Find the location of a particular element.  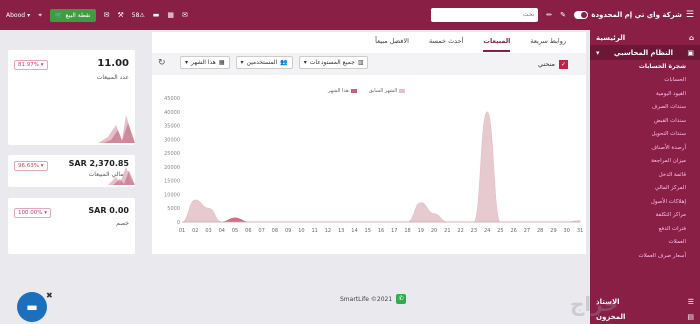

money-icon: ▬ is located at coordinates (156, 15).